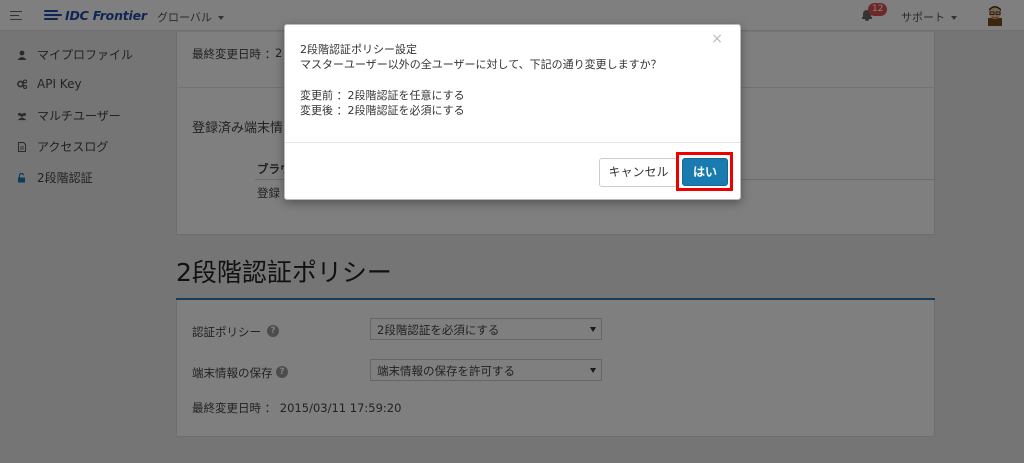 This screenshot has height=463, width=1024. I want to click on dialog-before: 変更前 ：2段階認証を任意にする, so click(382, 95).